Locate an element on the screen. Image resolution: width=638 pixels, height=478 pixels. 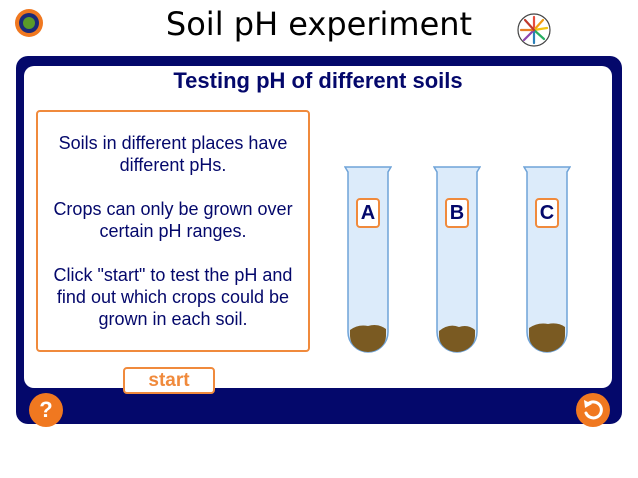
test-tube-c: C is located at coordinates (547, 261).